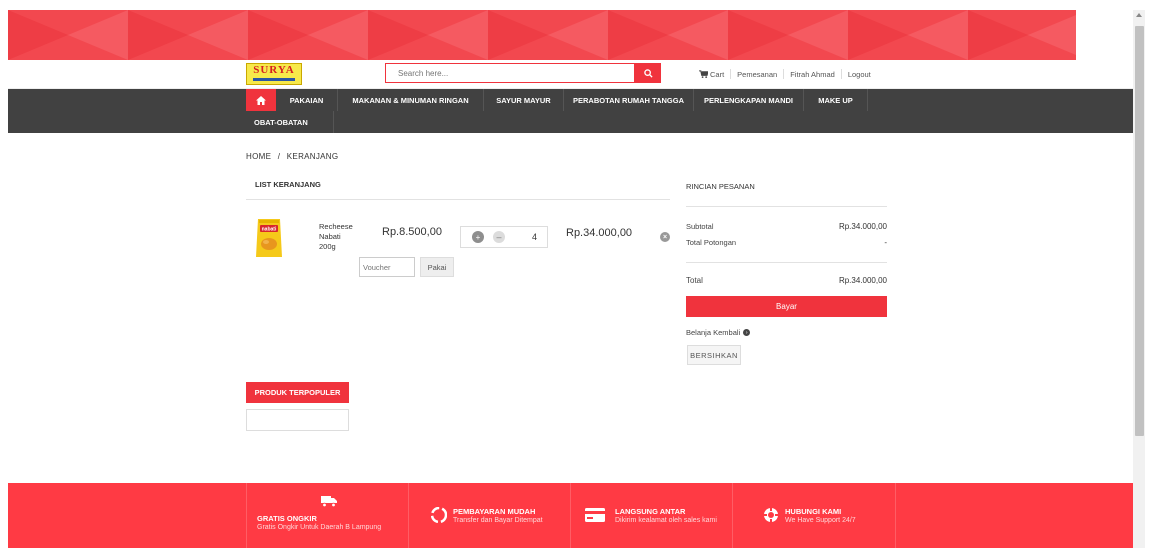  I want to click on cart-link: Cart, so click(711, 74).